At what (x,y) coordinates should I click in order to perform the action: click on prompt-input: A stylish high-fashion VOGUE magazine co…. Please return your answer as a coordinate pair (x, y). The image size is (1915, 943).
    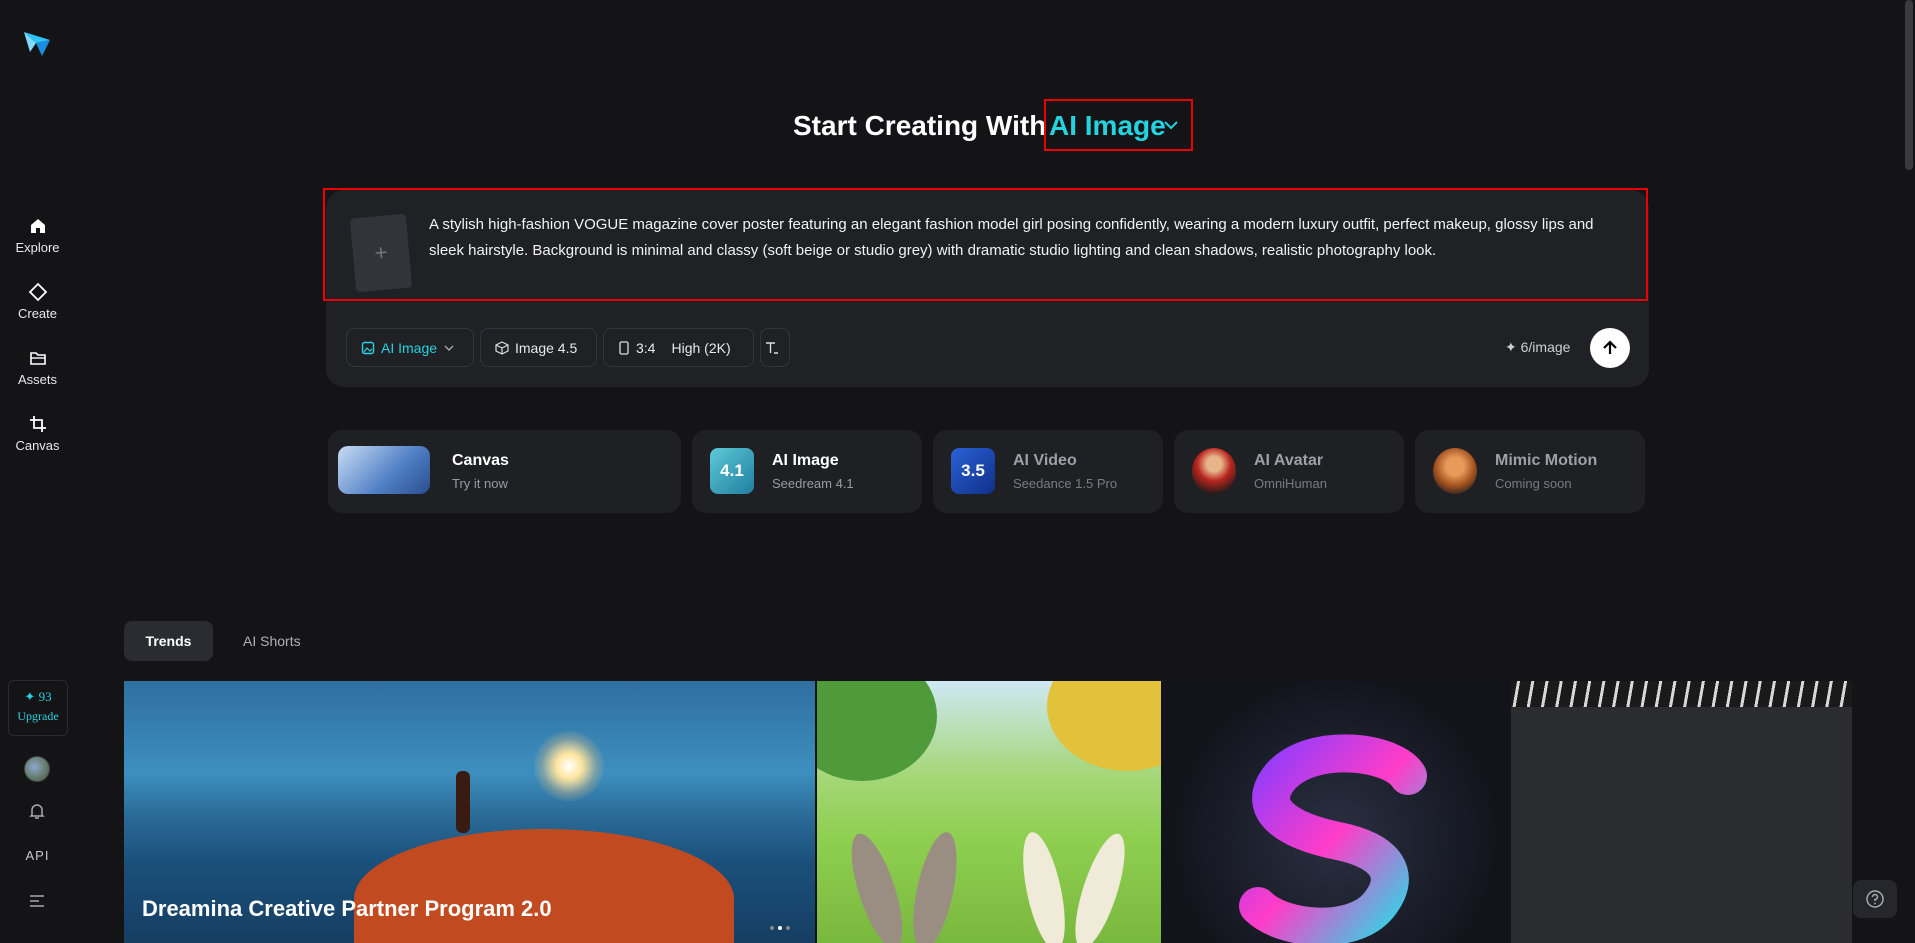
    Looking at the image, I should click on (1029, 238).